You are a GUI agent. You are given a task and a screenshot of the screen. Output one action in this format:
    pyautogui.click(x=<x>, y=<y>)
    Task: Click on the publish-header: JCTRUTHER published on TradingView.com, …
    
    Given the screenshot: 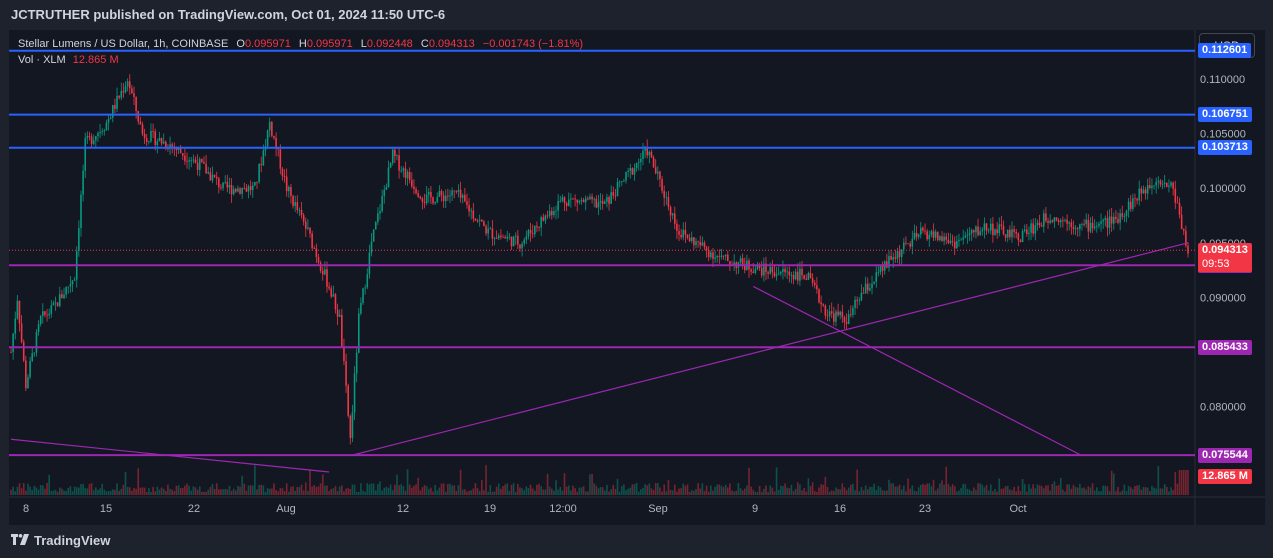 What is the action you would take?
    pyautogui.click(x=636, y=15)
    